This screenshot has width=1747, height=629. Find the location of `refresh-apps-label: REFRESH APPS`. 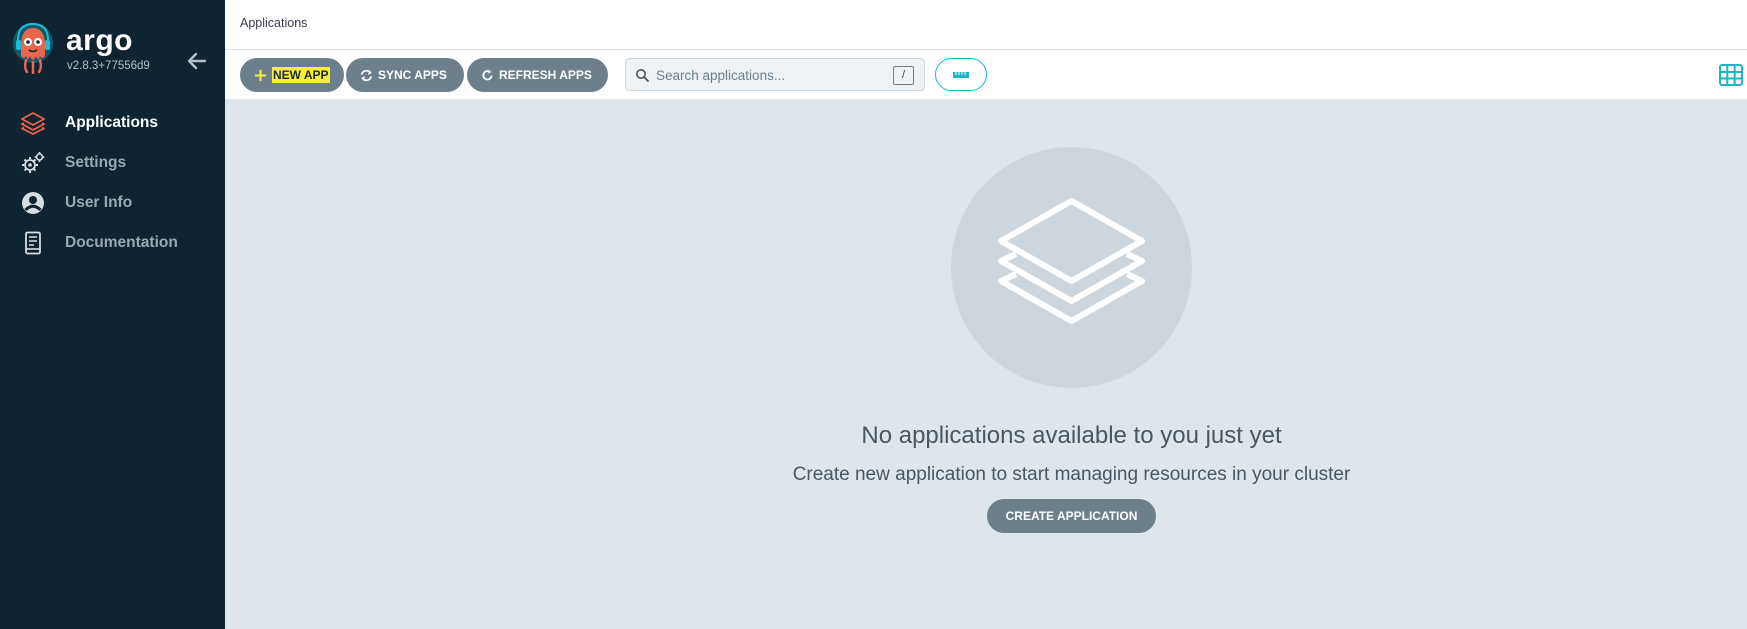

refresh-apps-label: REFRESH APPS is located at coordinates (545, 75).